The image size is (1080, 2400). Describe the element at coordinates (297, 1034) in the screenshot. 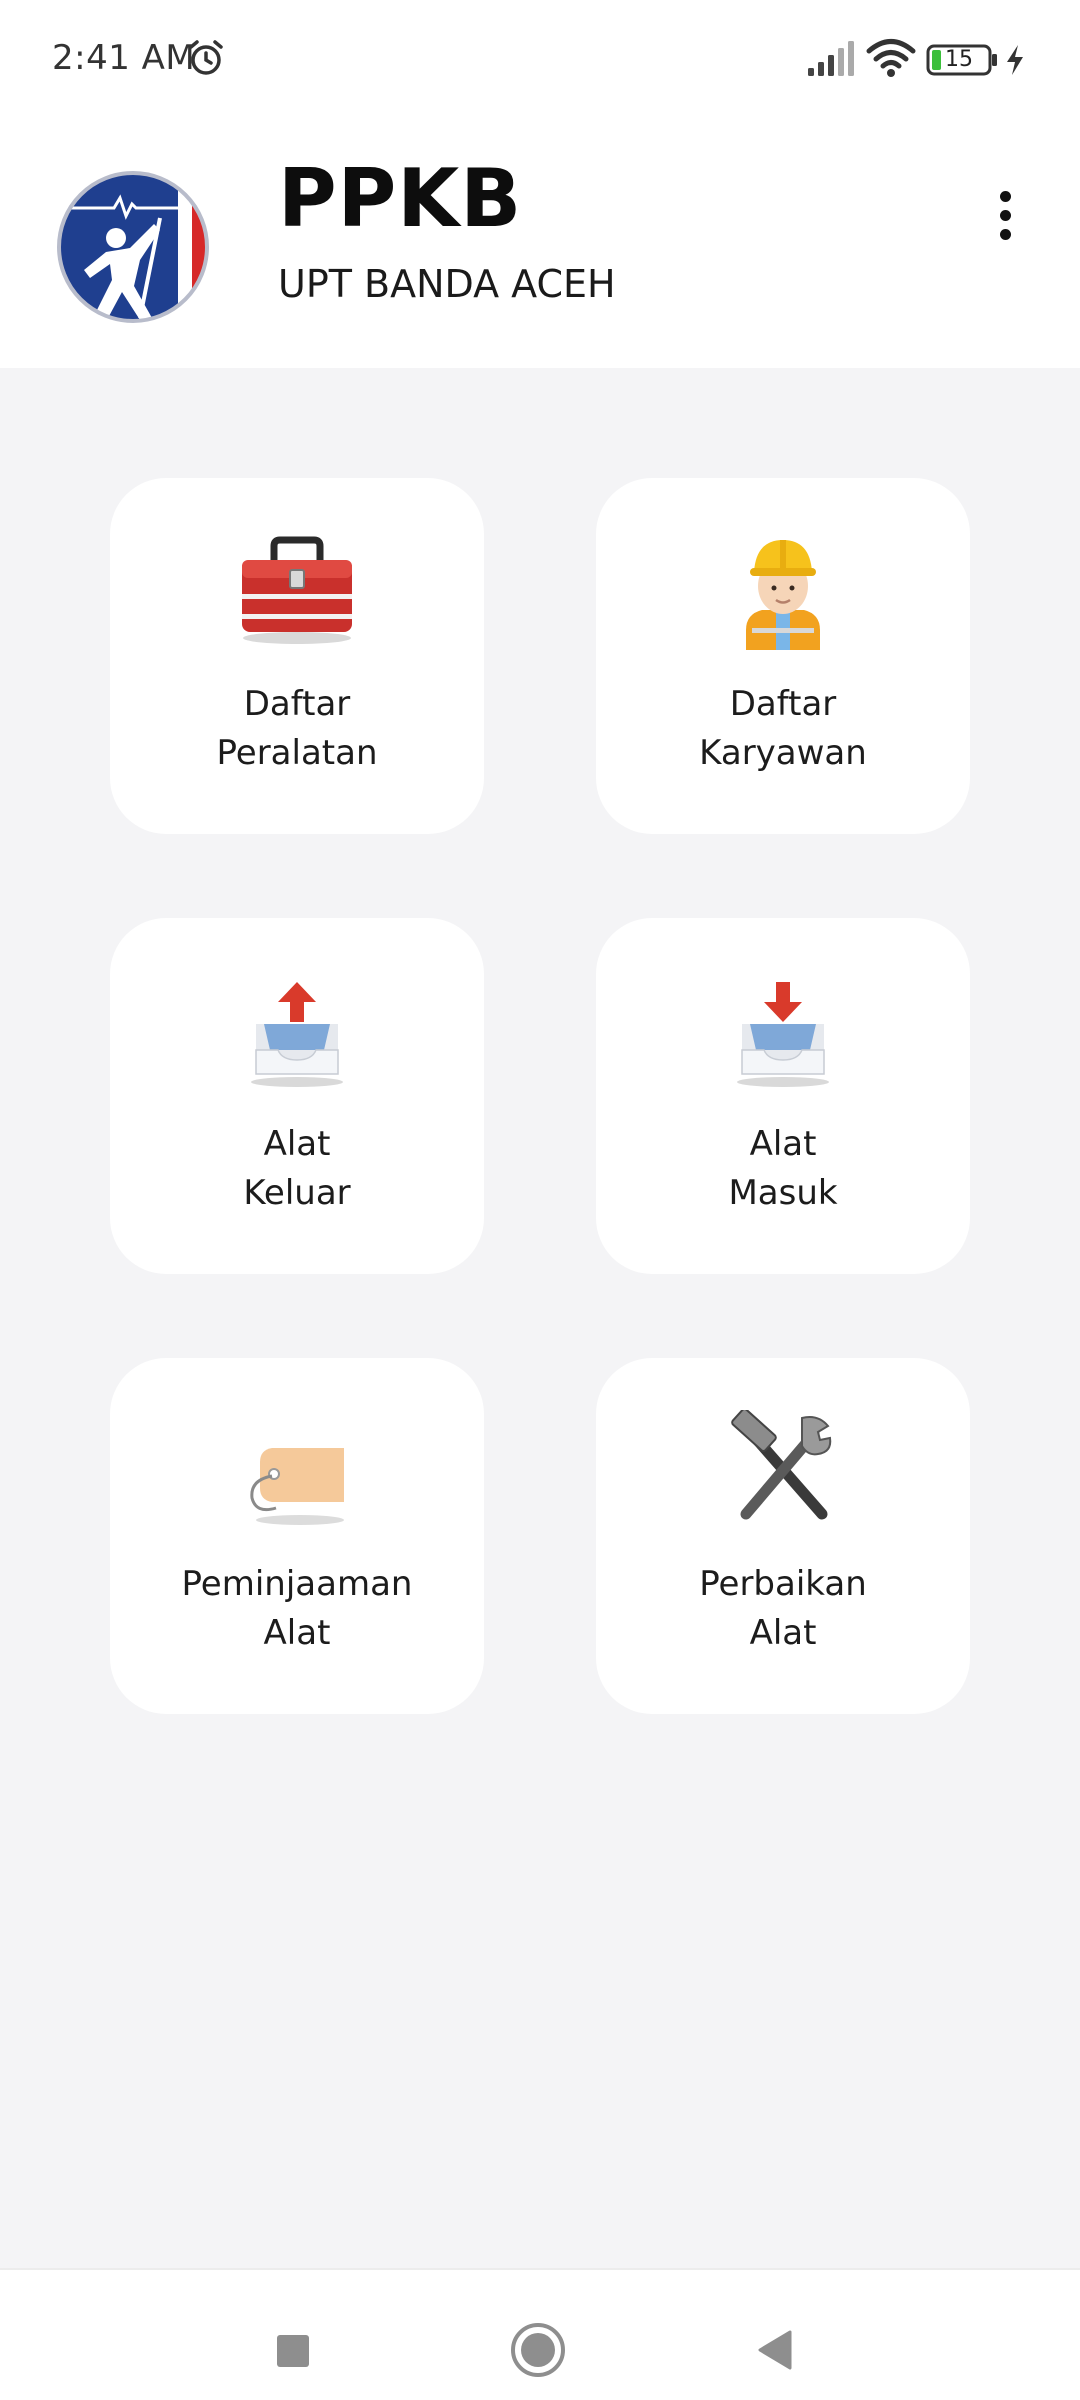

I see `outbox-tray-icon` at that location.